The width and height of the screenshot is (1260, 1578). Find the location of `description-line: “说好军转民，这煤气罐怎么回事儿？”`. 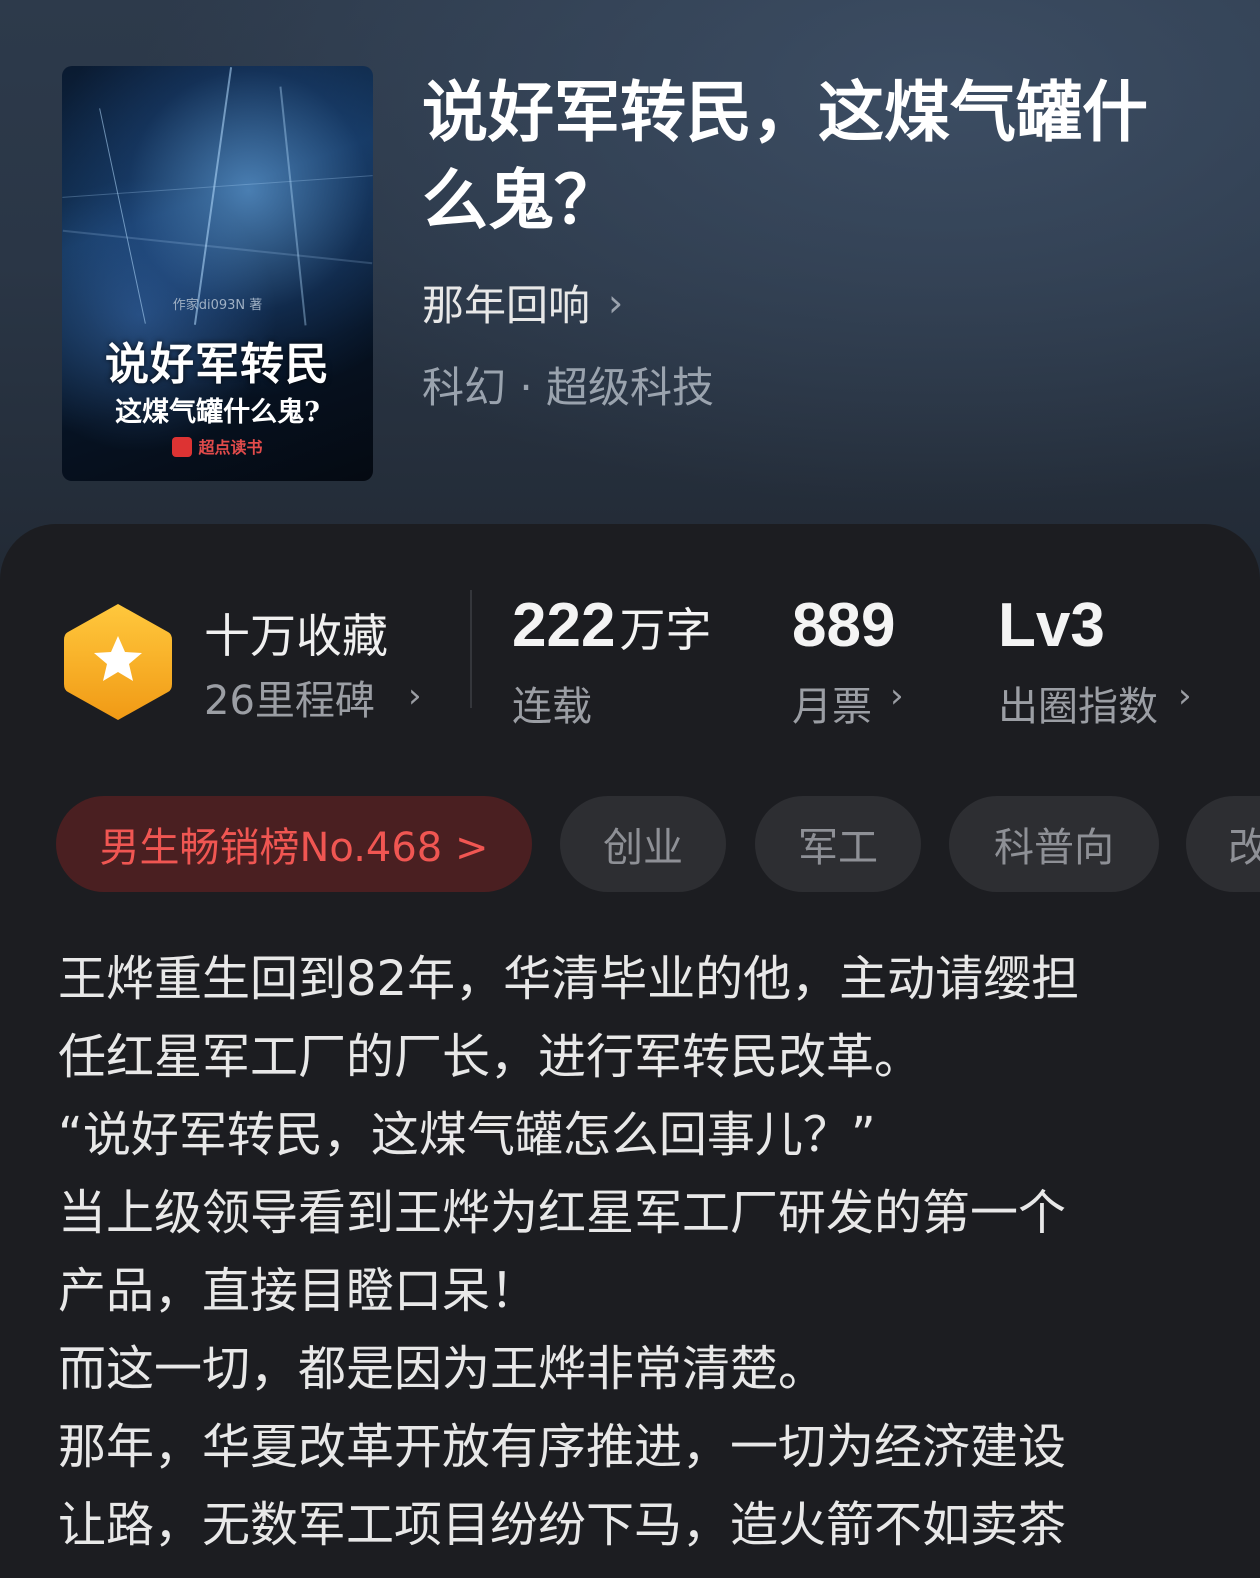

description-line: “说好军转民，这煤气罐怎么回事儿？” is located at coordinates (467, 1135).